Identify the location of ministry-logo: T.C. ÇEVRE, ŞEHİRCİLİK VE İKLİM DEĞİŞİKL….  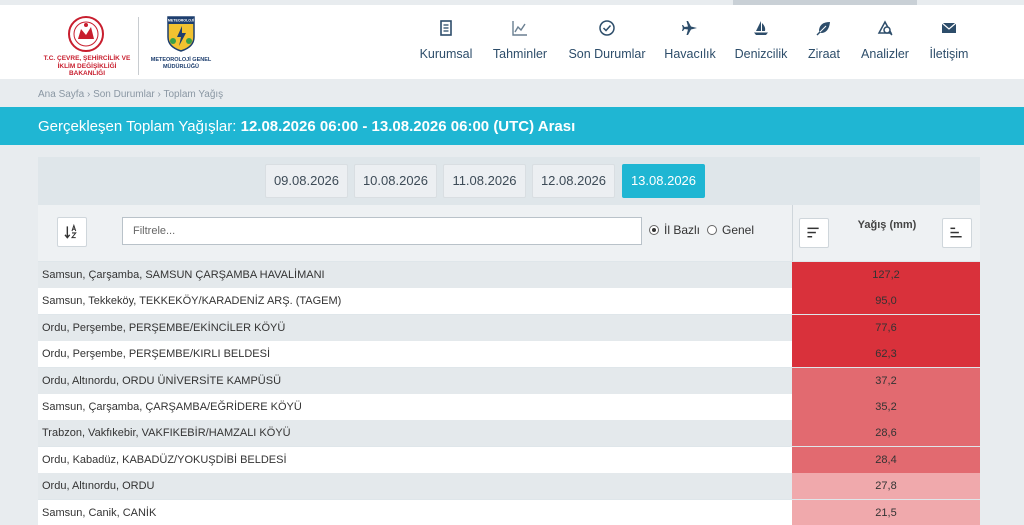
(87, 46).